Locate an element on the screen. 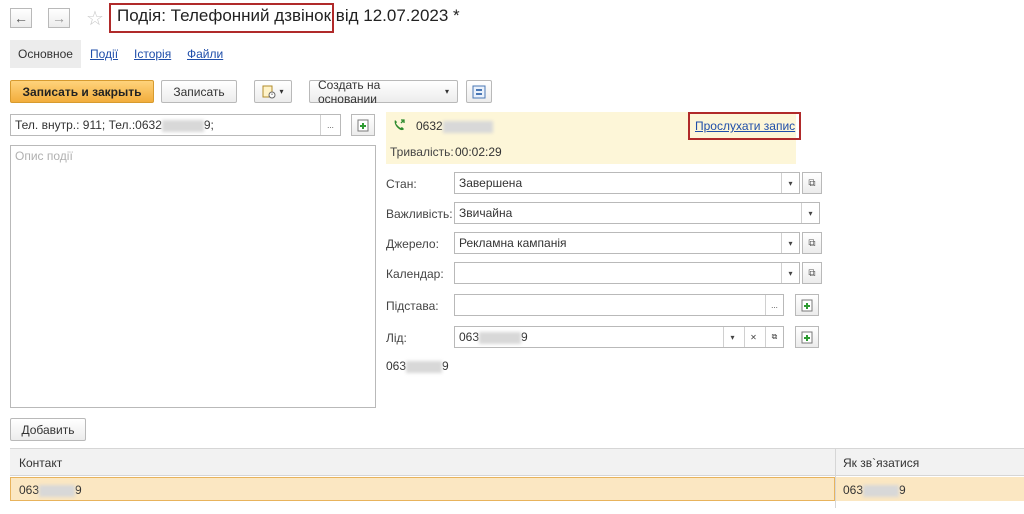 The height and width of the screenshot is (514, 1024). contact-cell: 063 9 is located at coordinates (50, 490).